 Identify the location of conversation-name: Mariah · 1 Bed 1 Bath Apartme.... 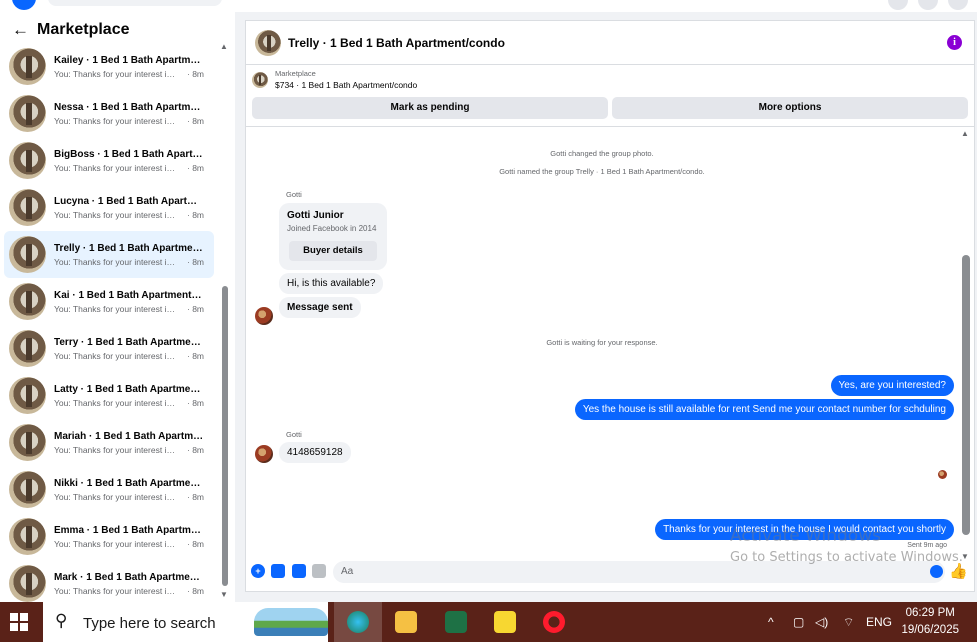
(129, 436).